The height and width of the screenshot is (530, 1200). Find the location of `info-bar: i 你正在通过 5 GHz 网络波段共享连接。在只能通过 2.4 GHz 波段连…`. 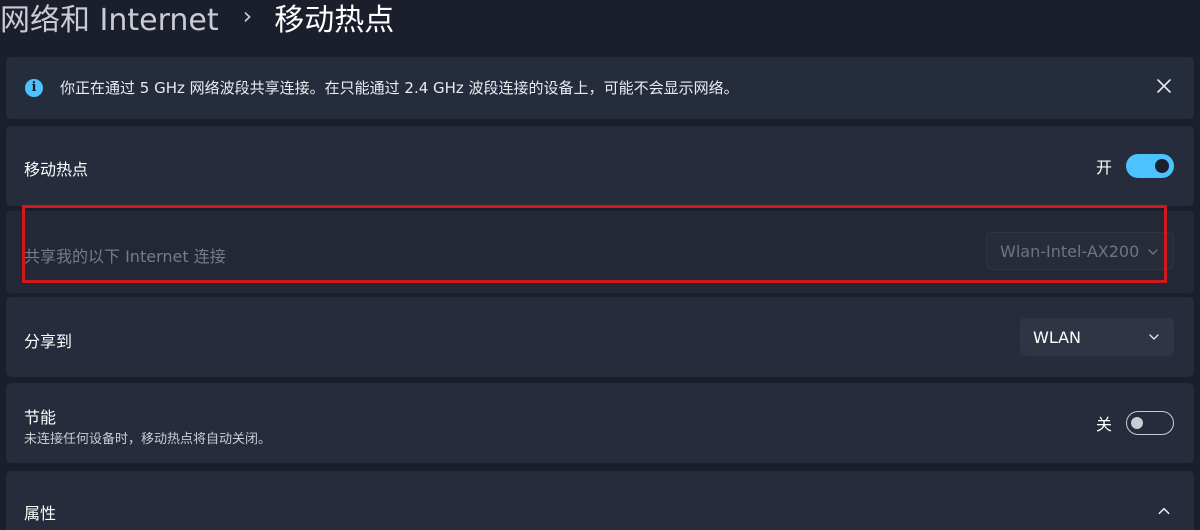

info-bar: i 你正在通过 5 GHz 网络波段共享连接。在只能通过 2.4 GHz 波段连… is located at coordinates (600, 88).